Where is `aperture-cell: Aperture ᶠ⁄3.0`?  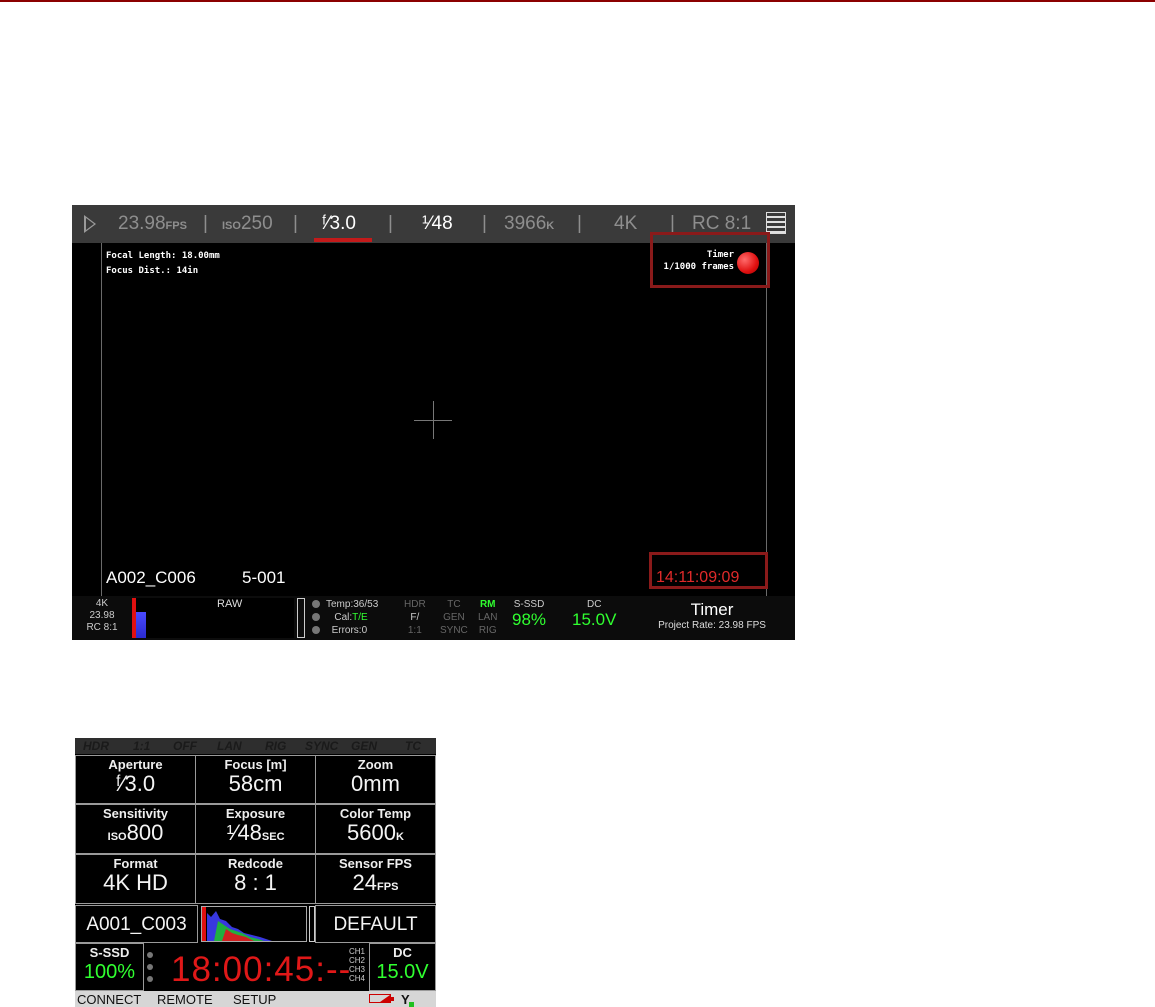
aperture-cell: Aperture ᶠ⁄3.0 is located at coordinates (135, 779).